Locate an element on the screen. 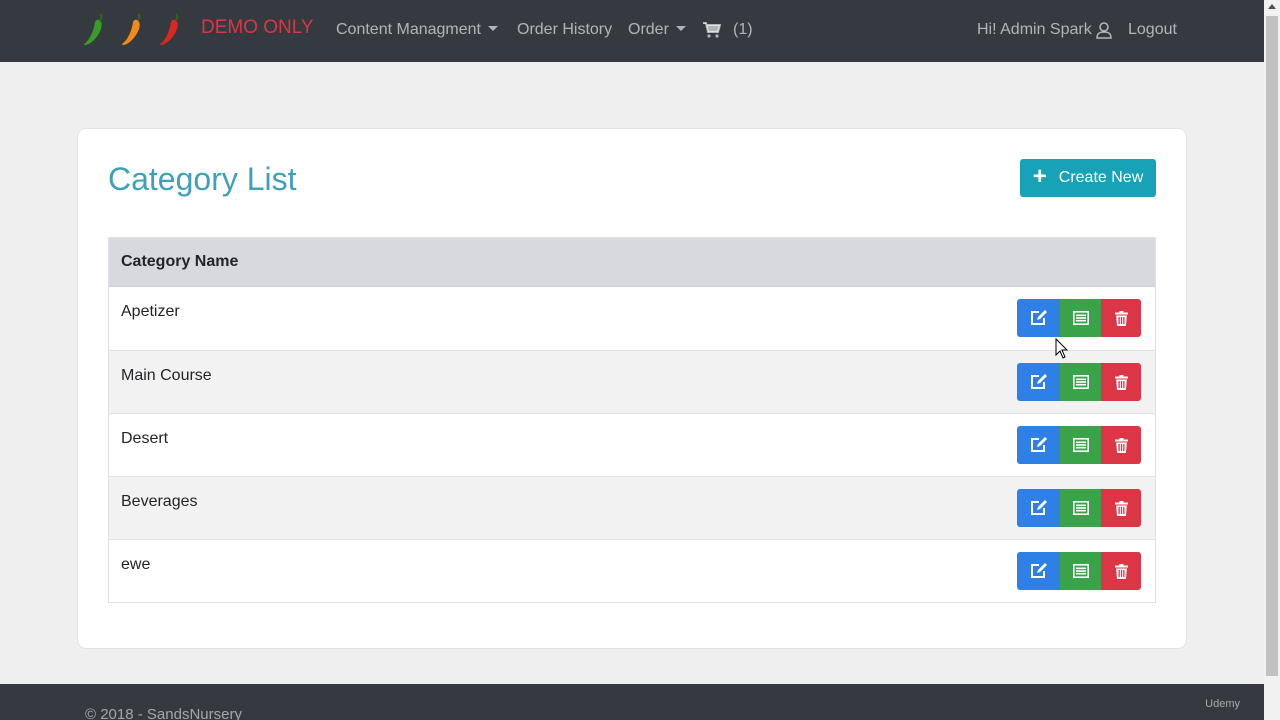 This screenshot has height=720, width=1280. plus-icon: + is located at coordinates (1039, 176).